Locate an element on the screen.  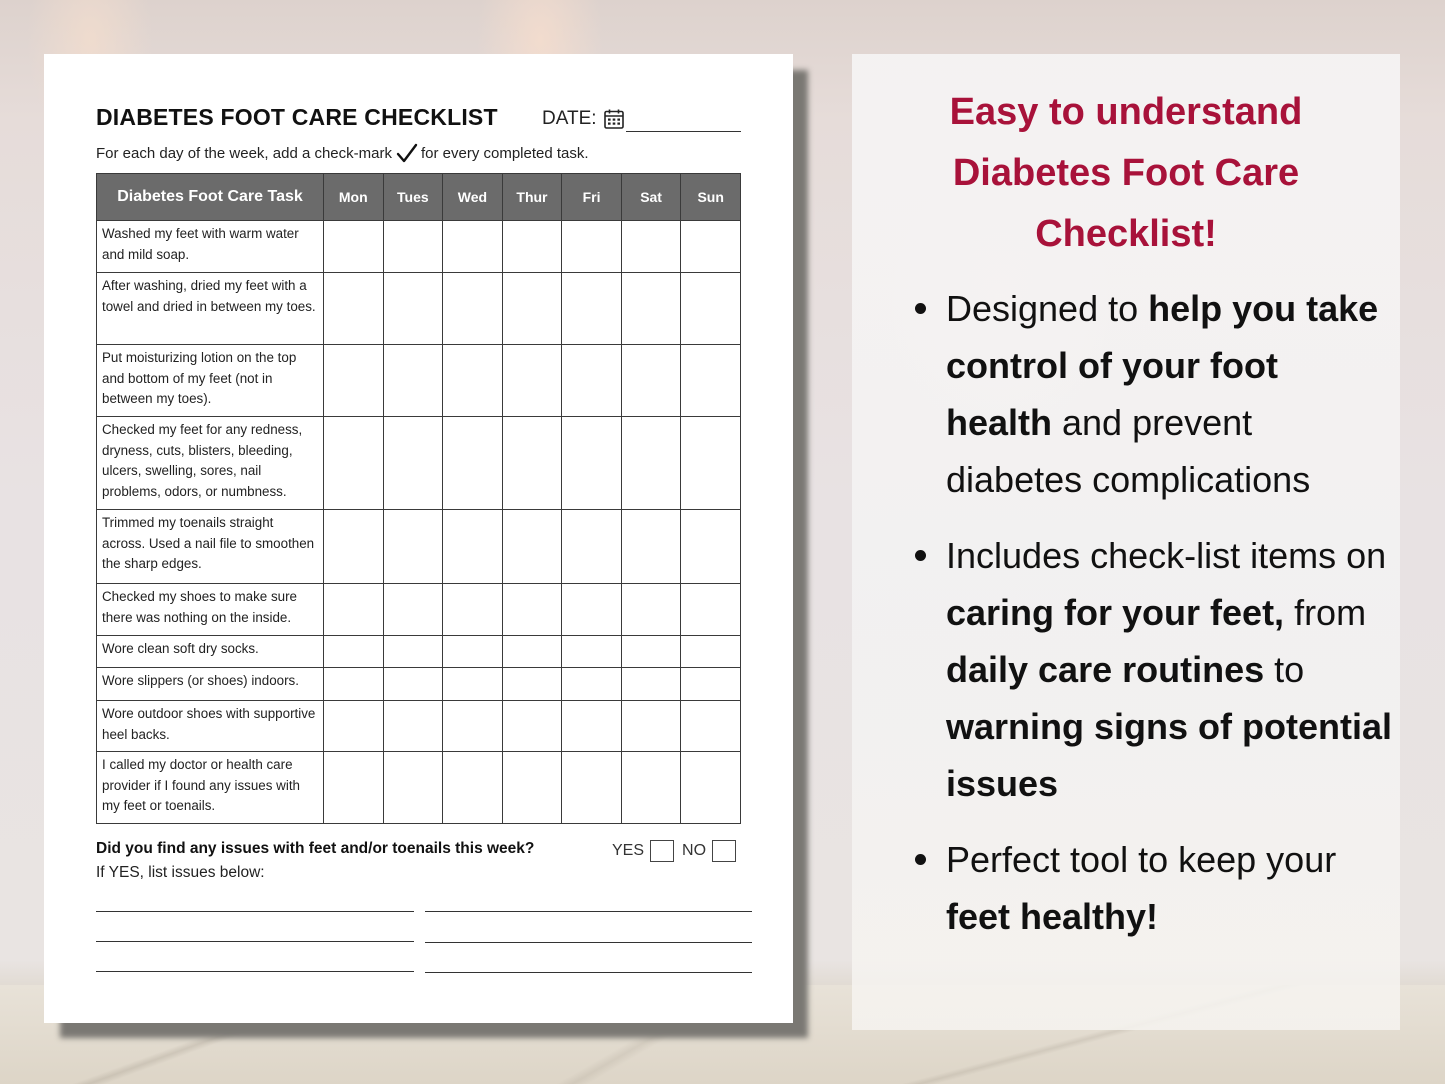
no-checkbox is located at coordinates (724, 851).